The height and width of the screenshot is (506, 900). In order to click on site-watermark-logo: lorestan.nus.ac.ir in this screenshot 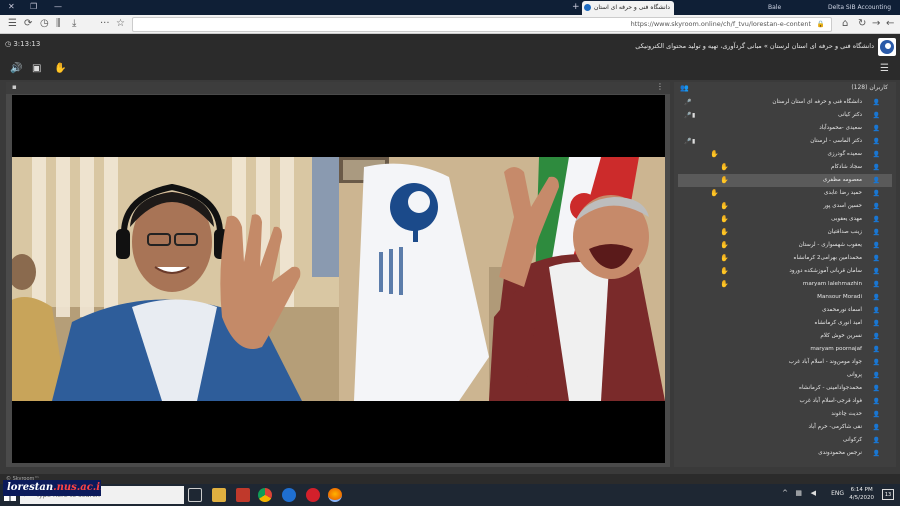, I will do `click(52, 488)`.